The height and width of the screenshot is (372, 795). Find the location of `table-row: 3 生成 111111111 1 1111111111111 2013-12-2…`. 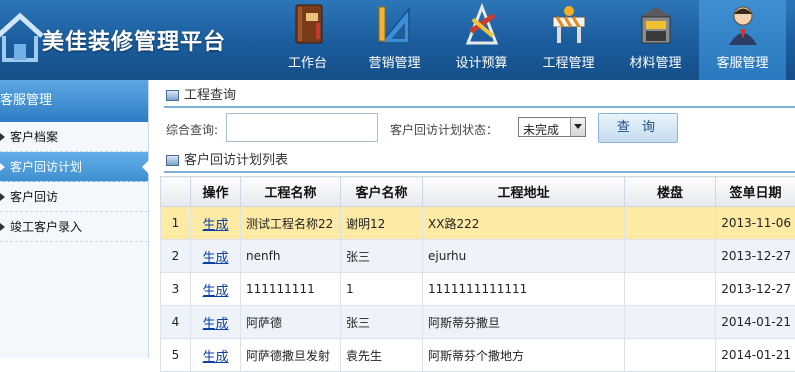

table-row: 3 生成 111111111 1 1111111111111 2013-12-2… is located at coordinates (478, 289).